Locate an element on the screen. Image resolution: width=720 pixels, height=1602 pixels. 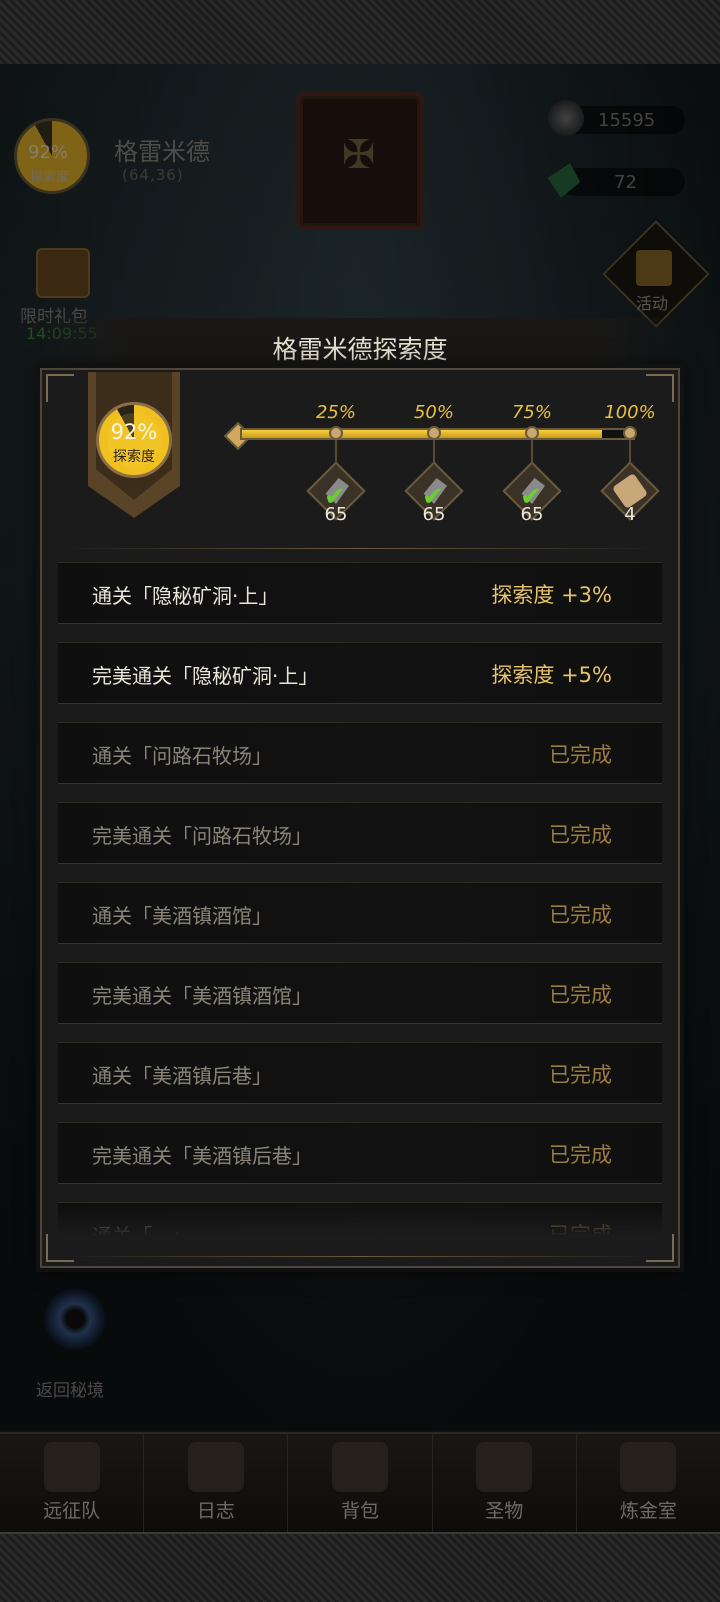
task-label: 完美通关「问路石牧场」 is located at coordinates (202, 836).